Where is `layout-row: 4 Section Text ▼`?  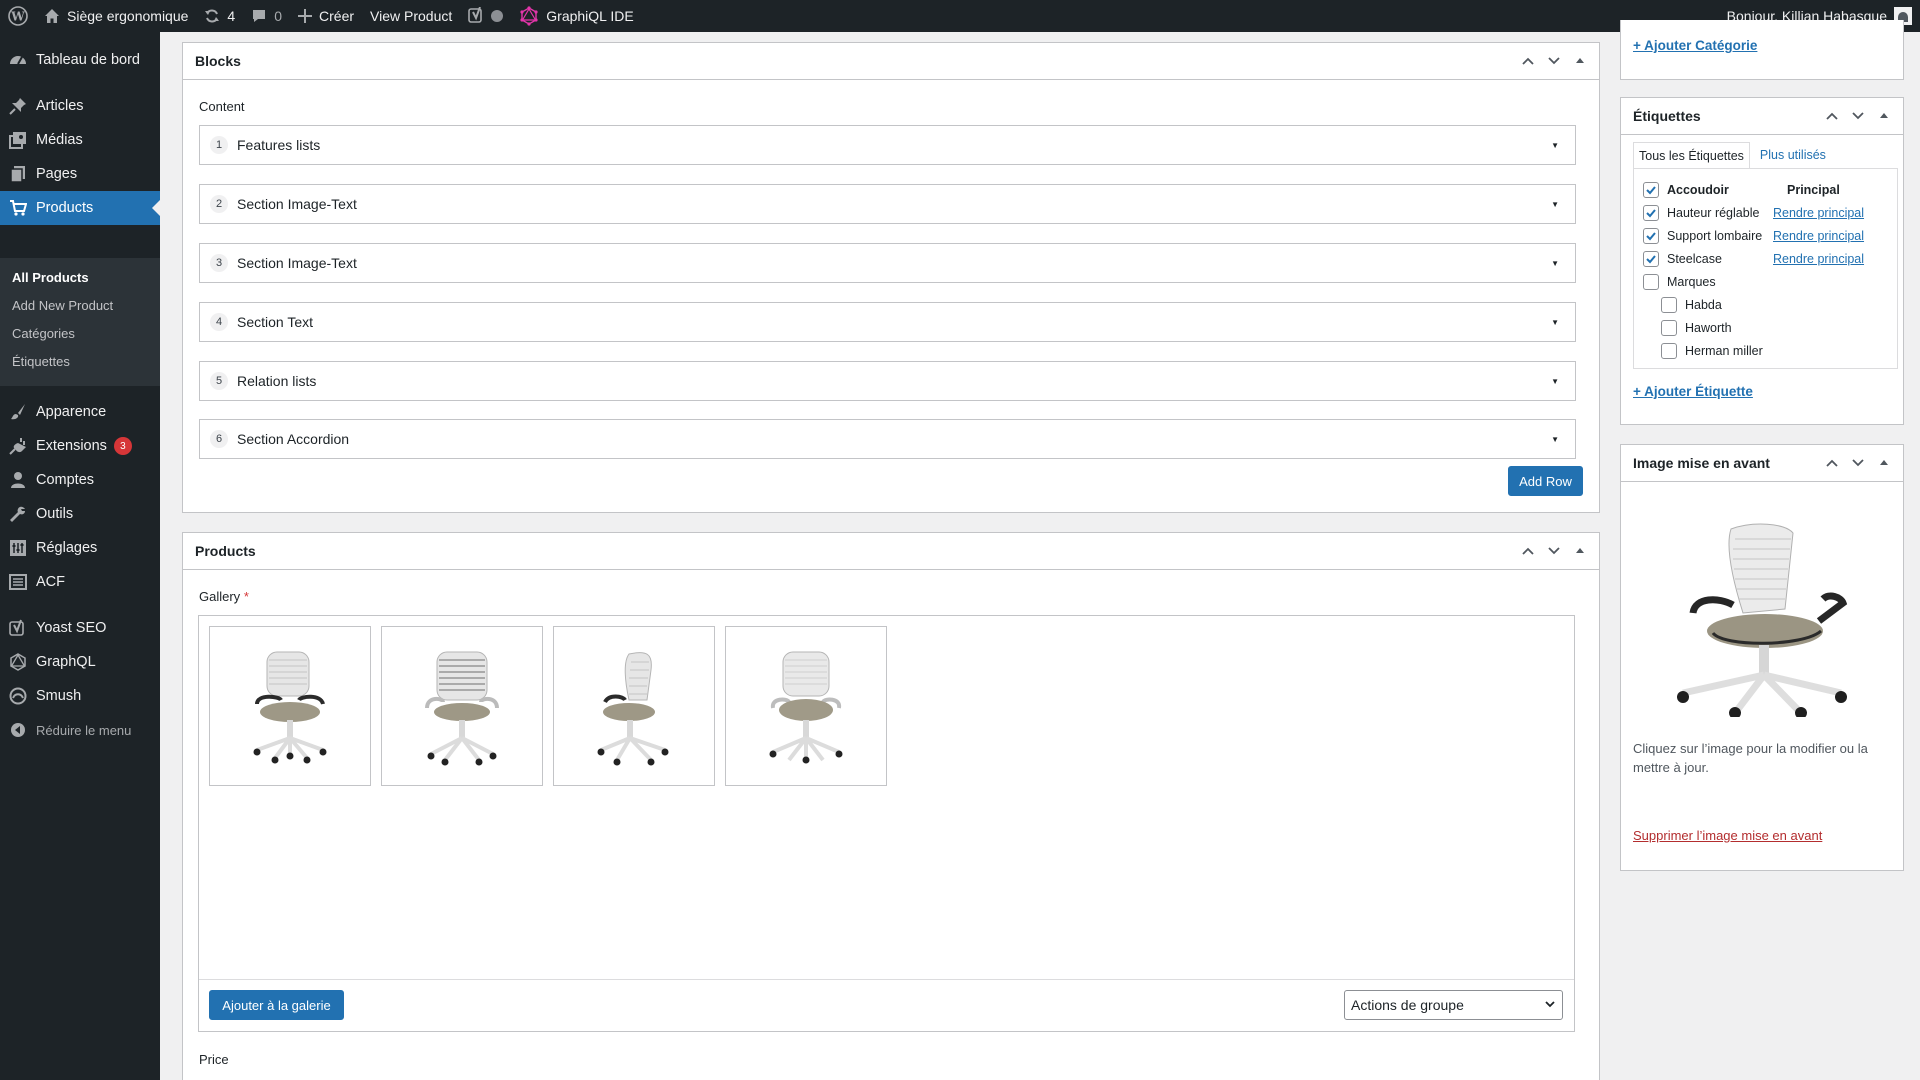 layout-row: 4 Section Text ▼ is located at coordinates (887, 322).